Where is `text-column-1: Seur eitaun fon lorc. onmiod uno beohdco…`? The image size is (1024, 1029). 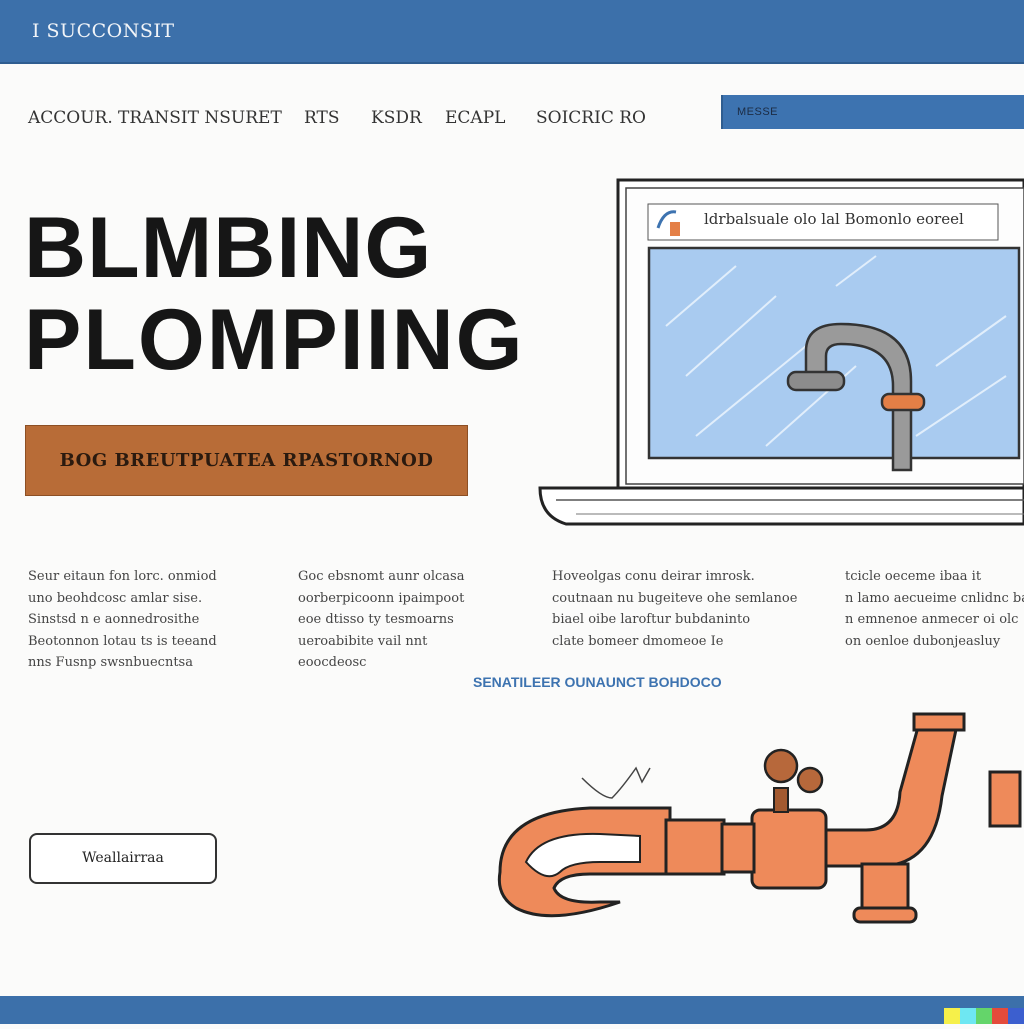 text-column-1: Seur eitaun fon lorc. onmiod uno beohdco… is located at coordinates (153, 620).